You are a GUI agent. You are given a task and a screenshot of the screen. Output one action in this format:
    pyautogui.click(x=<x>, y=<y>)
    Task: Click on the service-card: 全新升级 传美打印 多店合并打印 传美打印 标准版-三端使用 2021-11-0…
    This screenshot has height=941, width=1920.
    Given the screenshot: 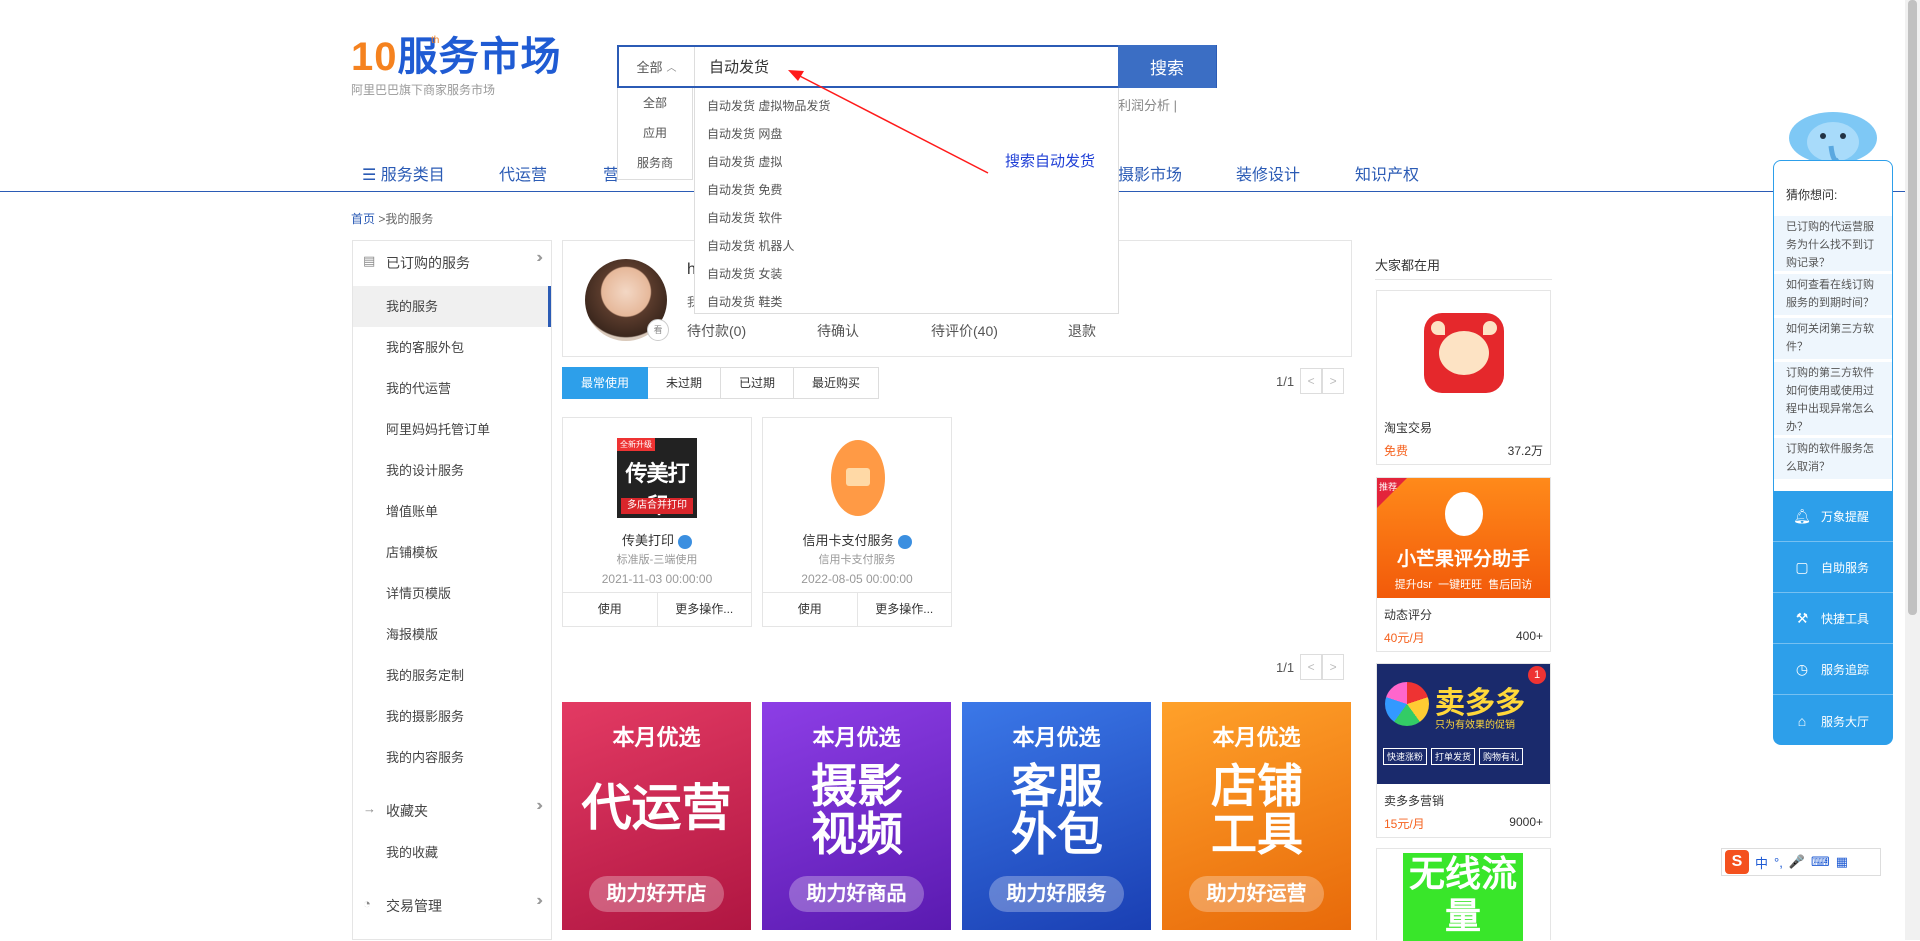 What is the action you would take?
    pyautogui.click(x=657, y=522)
    